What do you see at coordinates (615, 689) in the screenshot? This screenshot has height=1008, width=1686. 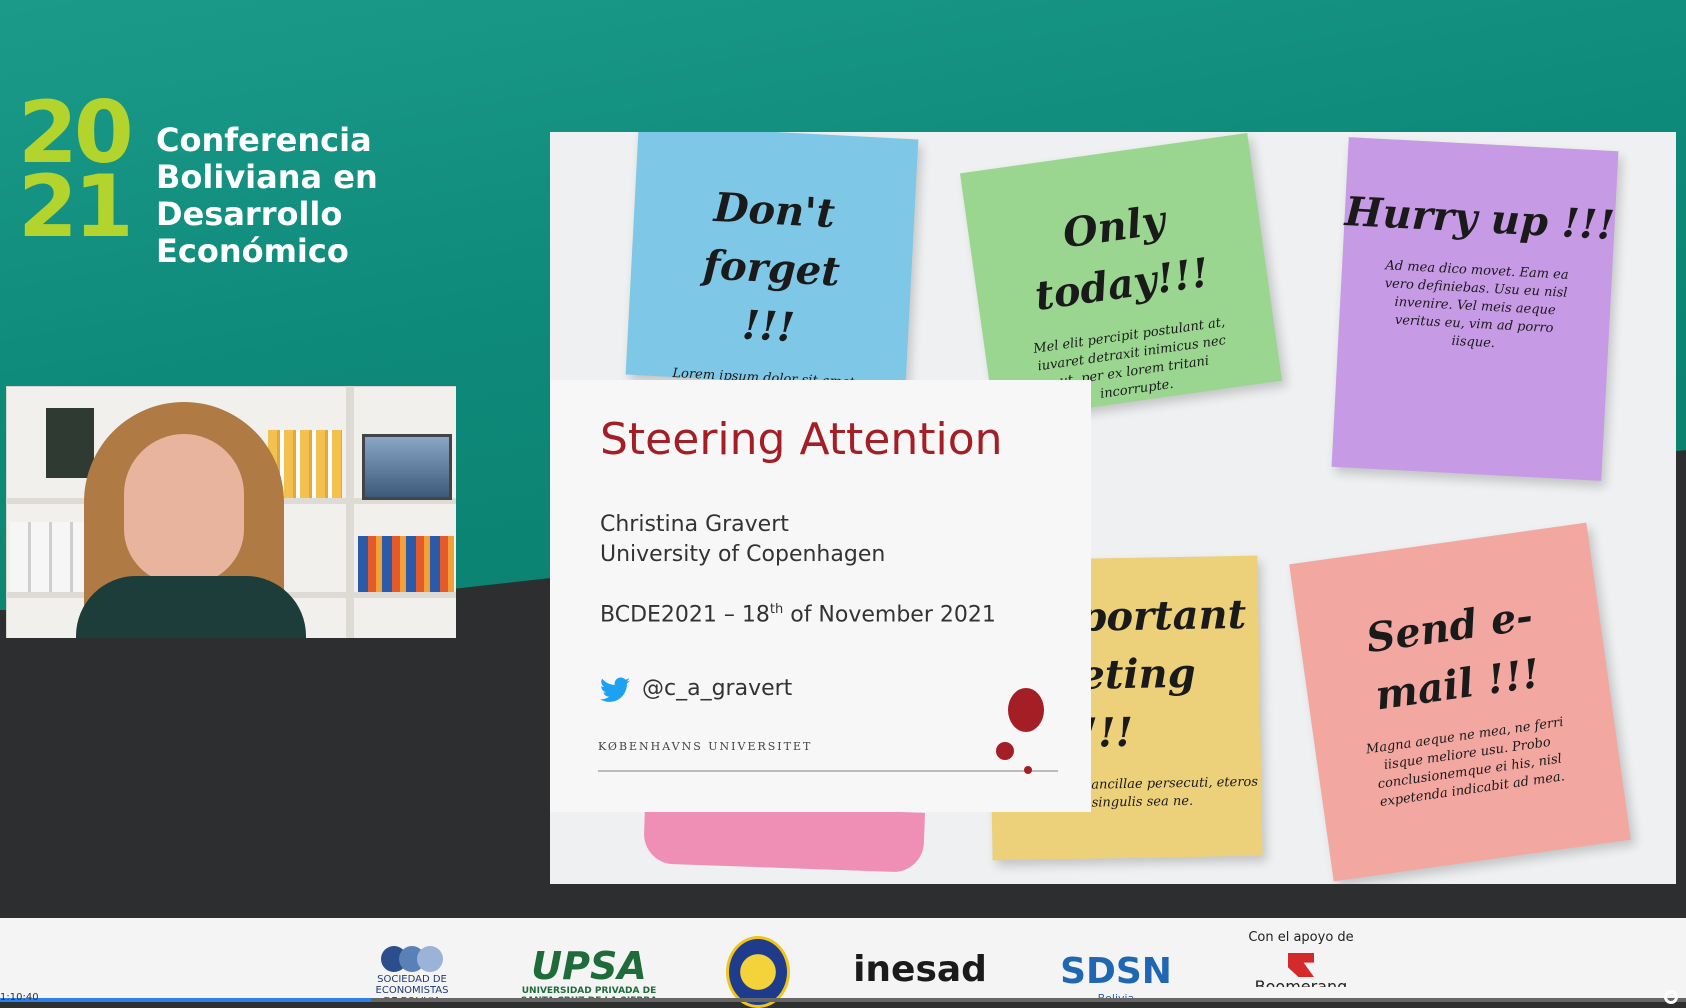 I see `twitter-icon` at bounding box center [615, 689].